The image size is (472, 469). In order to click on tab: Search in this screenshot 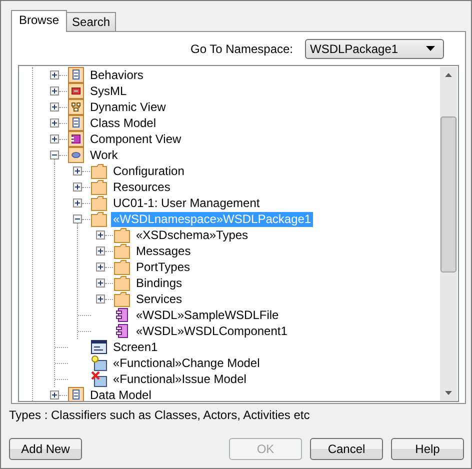, I will do `click(91, 21)`.